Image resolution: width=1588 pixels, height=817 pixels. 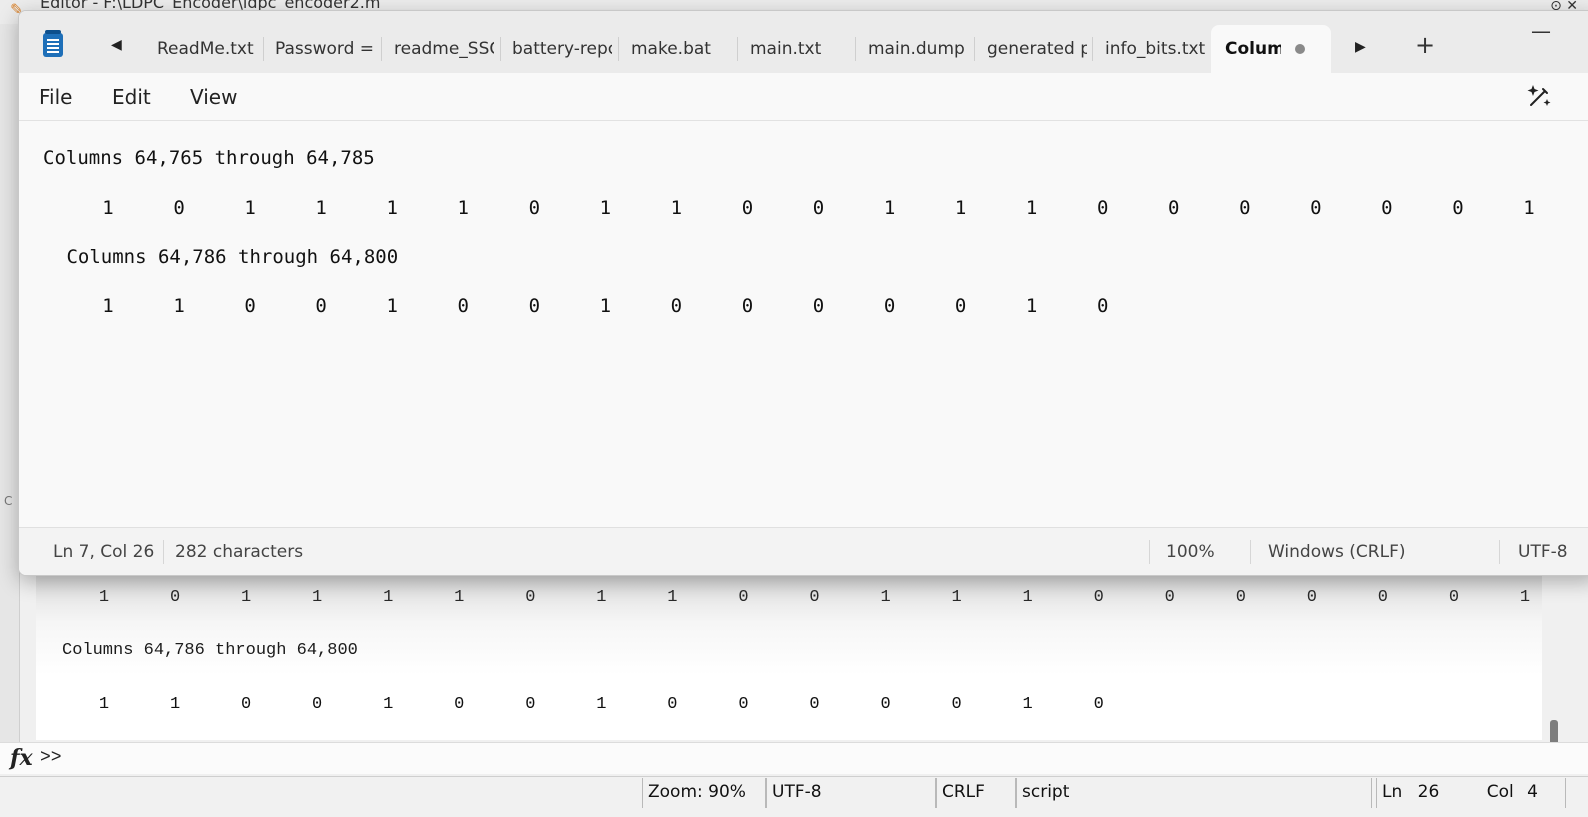 What do you see at coordinates (10, 396) in the screenshot?
I see `left-panel-strip: C` at bounding box center [10, 396].